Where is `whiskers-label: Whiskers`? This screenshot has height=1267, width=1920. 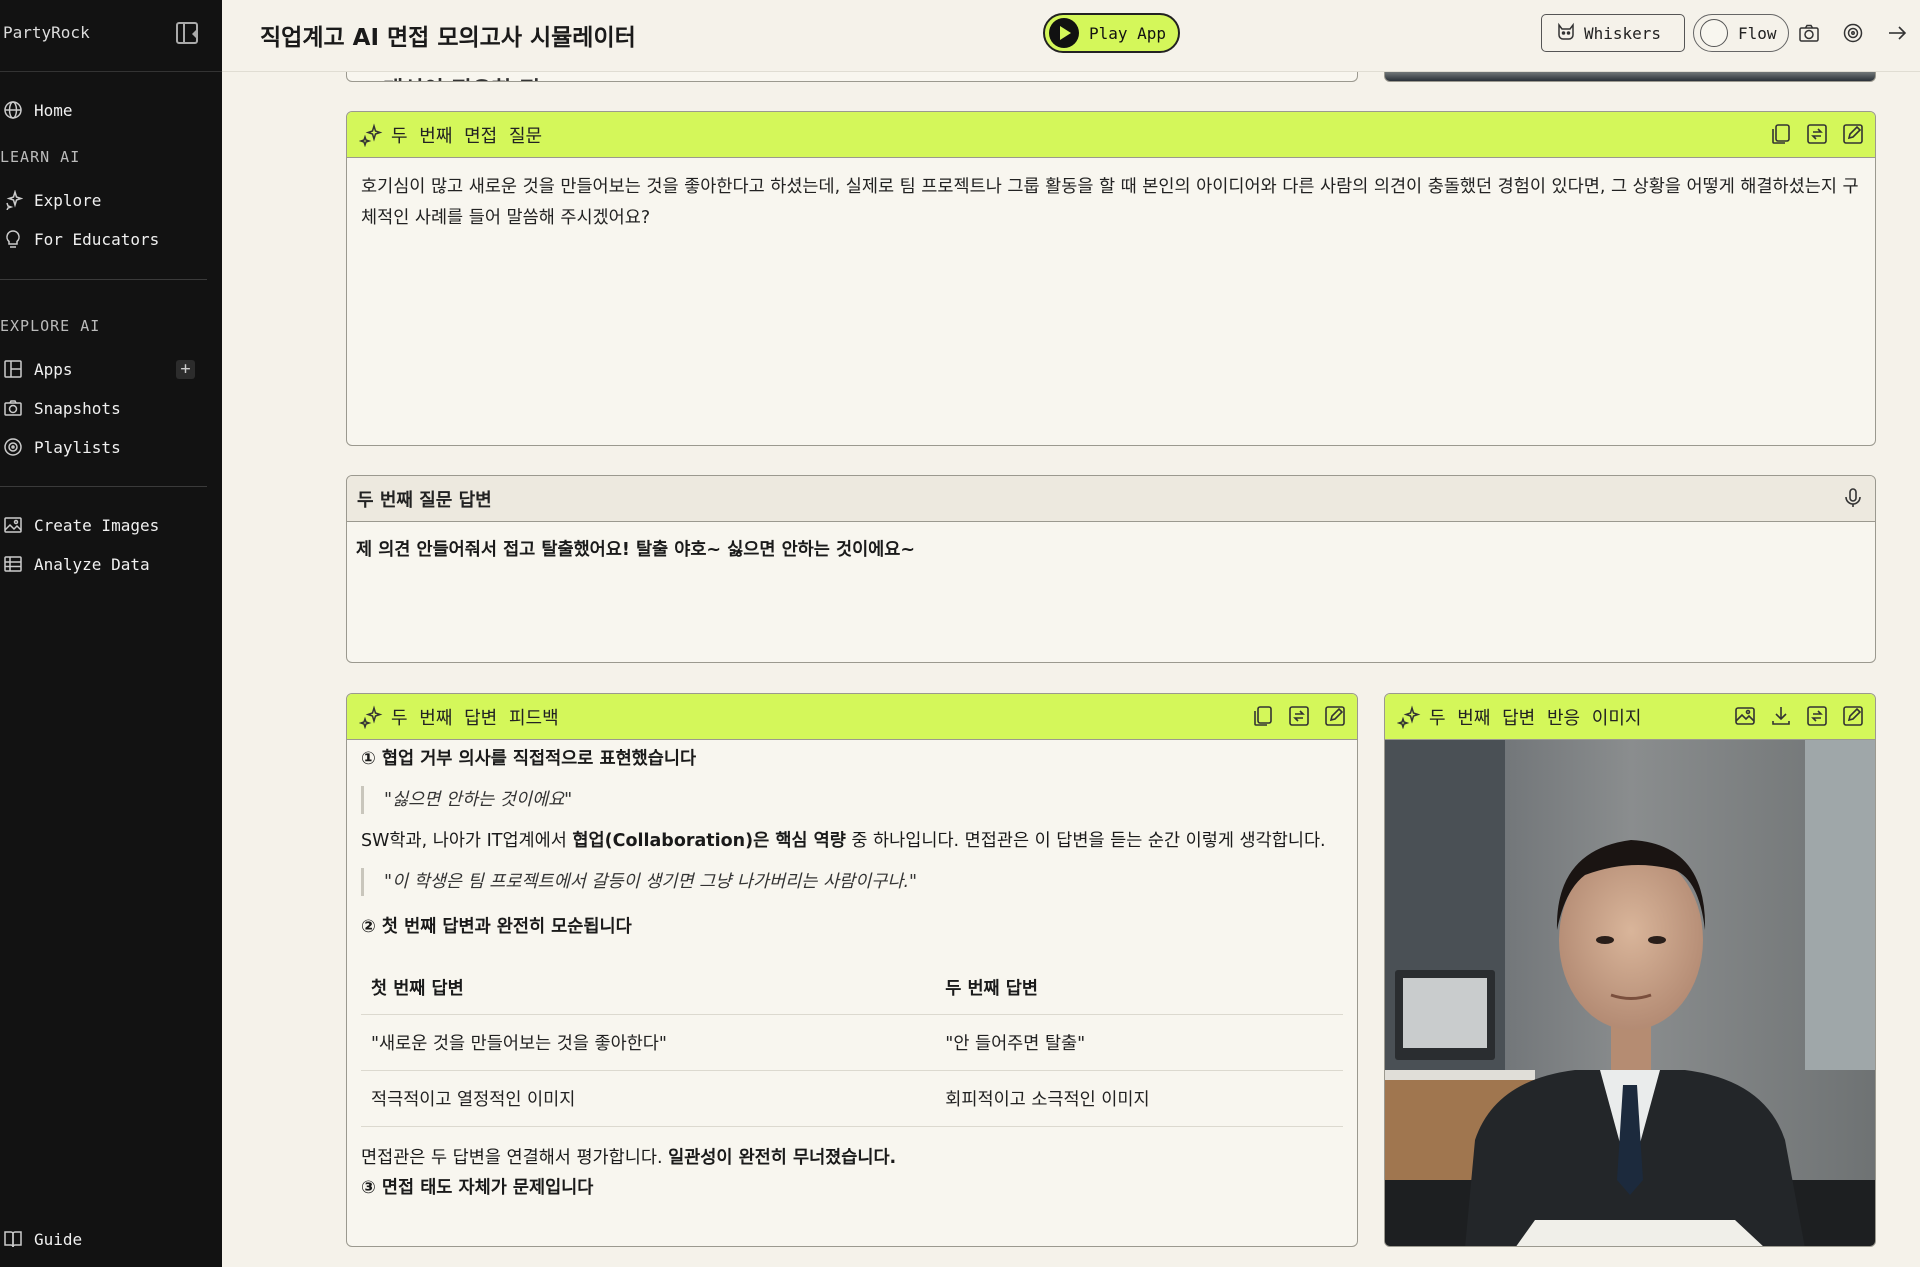 whiskers-label: Whiskers is located at coordinates (1623, 33).